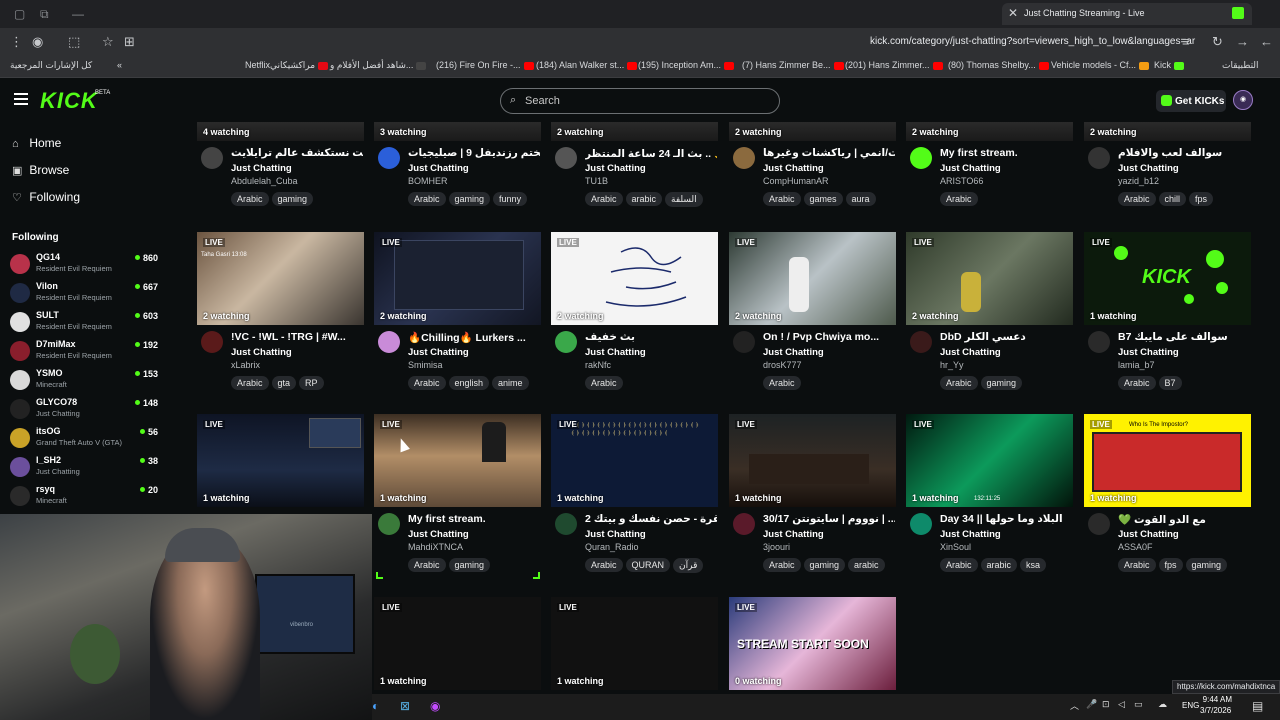 Image resolution: width=1280 pixels, height=720 pixels. I want to click on language-indicator: ENG, so click(1190, 705).